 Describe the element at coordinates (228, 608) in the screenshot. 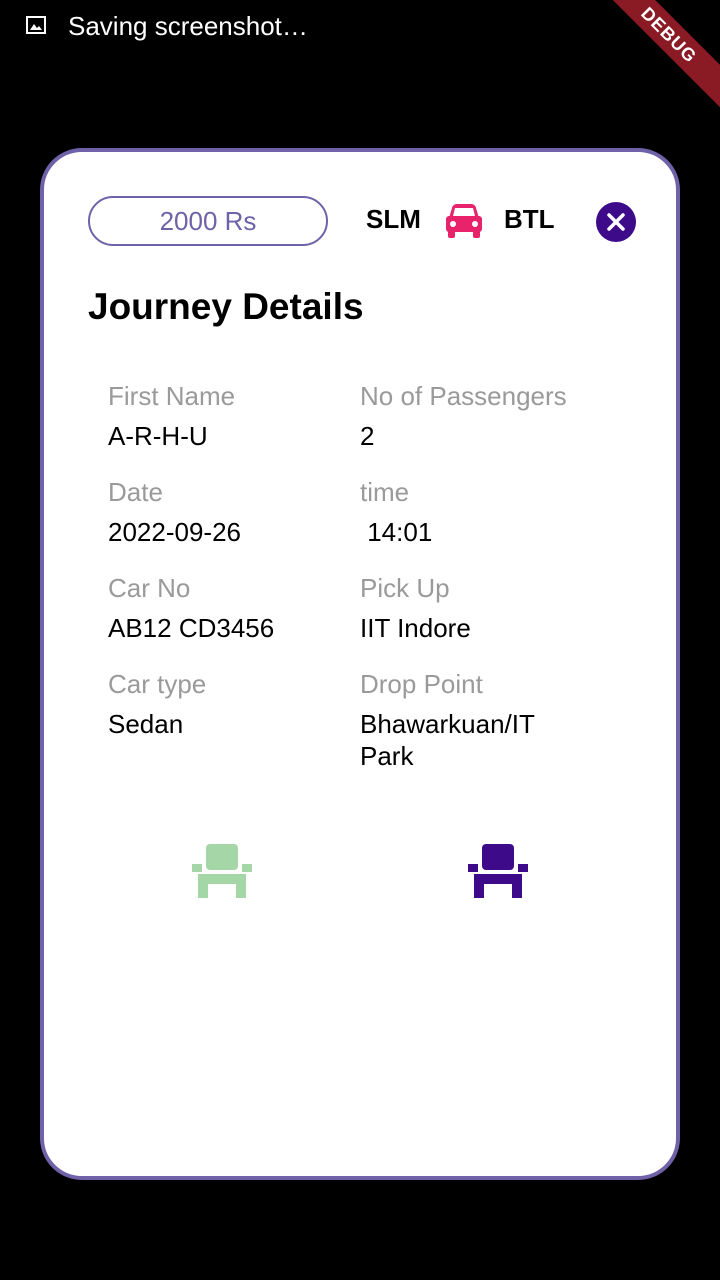

I see `field-car-no: Car No AB12 CD3456` at that location.